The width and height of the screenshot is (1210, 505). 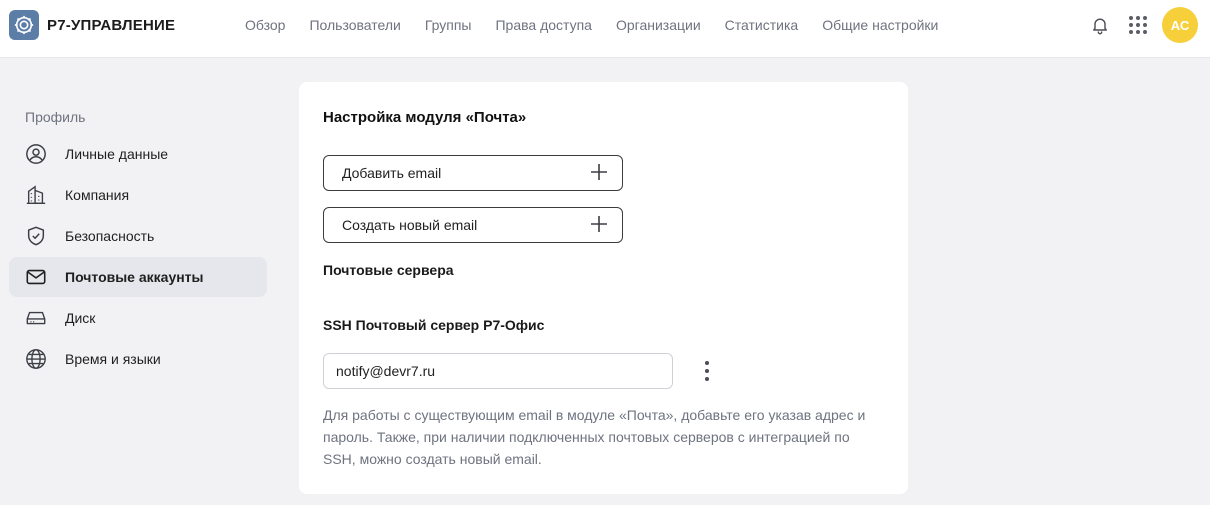 I want to click on header-actions: АС, so click(x=1139, y=25).